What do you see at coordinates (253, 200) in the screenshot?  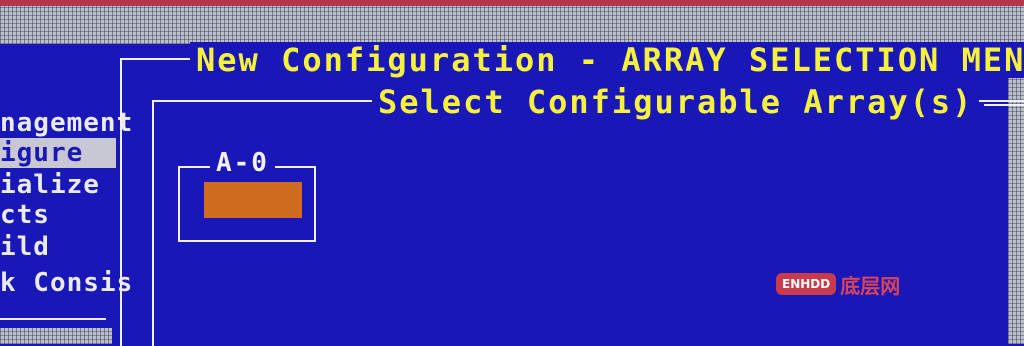 I see `array-a0-drive-block` at bounding box center [253, 200].